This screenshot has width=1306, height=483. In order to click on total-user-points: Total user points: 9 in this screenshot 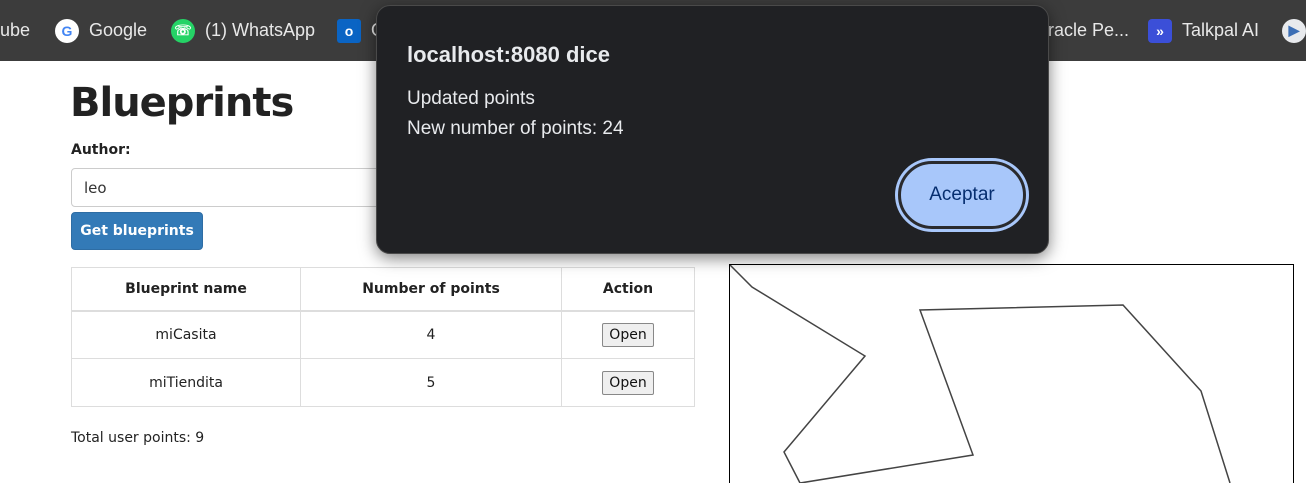, I will do `click(138, 438)`.